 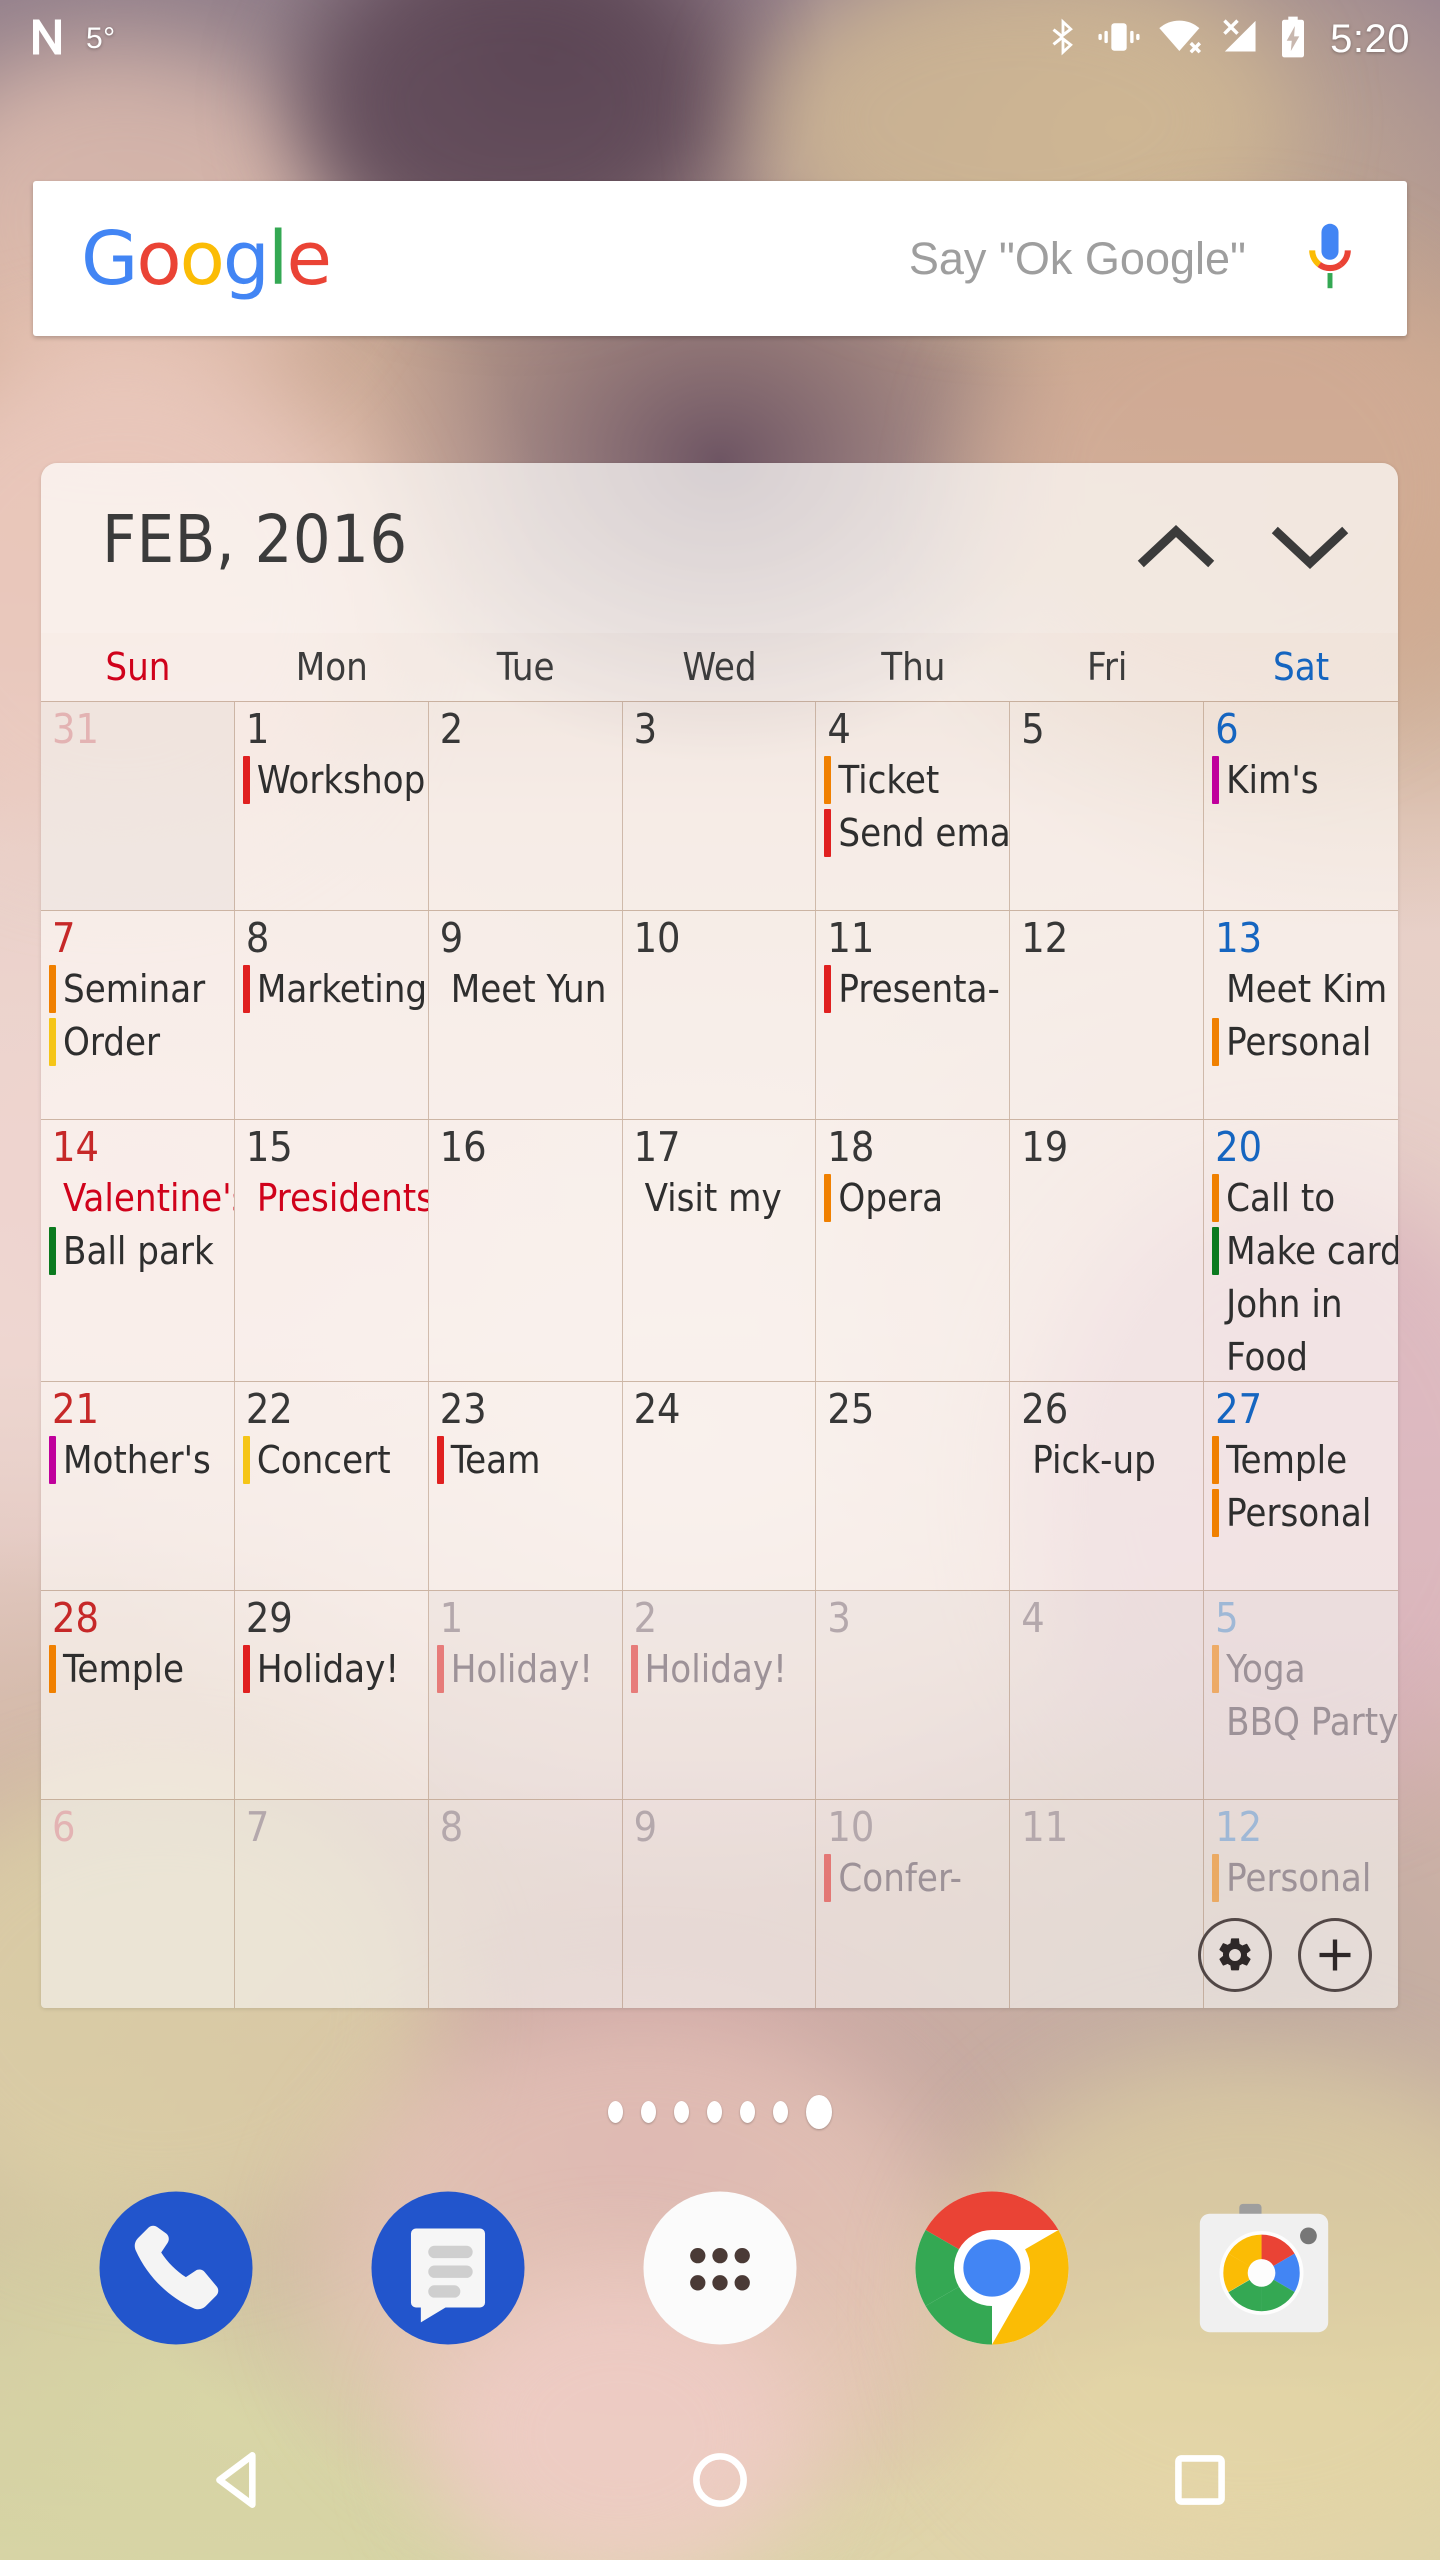 What do you see at coordinates (1305, 1198) in the screenshot?
I see `calendar-event: Call to` at bounding box center [1305, 1198].